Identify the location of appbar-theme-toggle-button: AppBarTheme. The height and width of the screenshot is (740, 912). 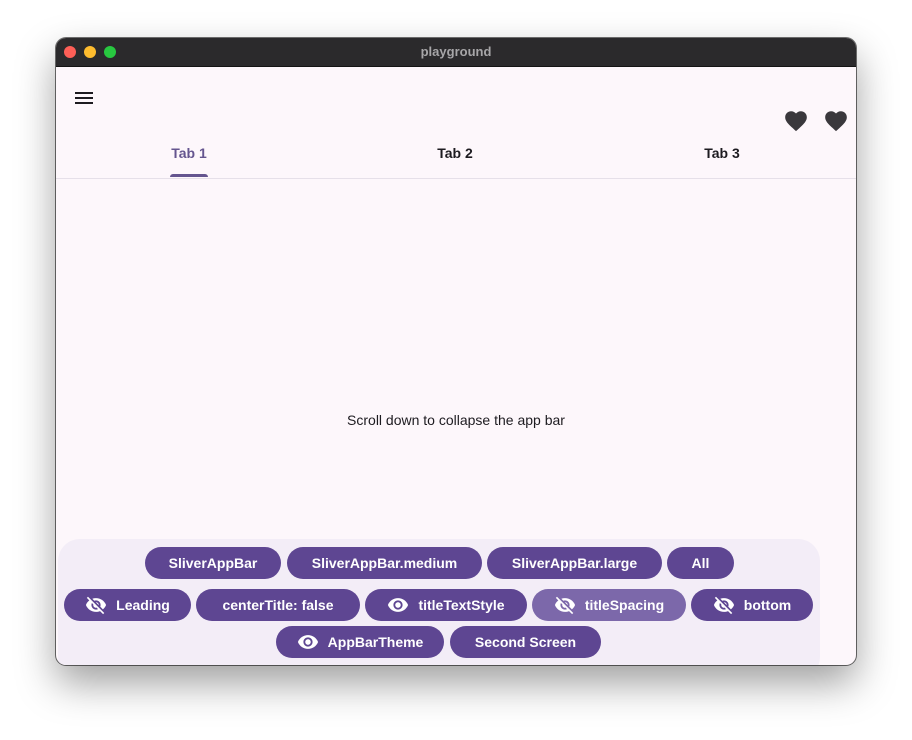
(360, 642).